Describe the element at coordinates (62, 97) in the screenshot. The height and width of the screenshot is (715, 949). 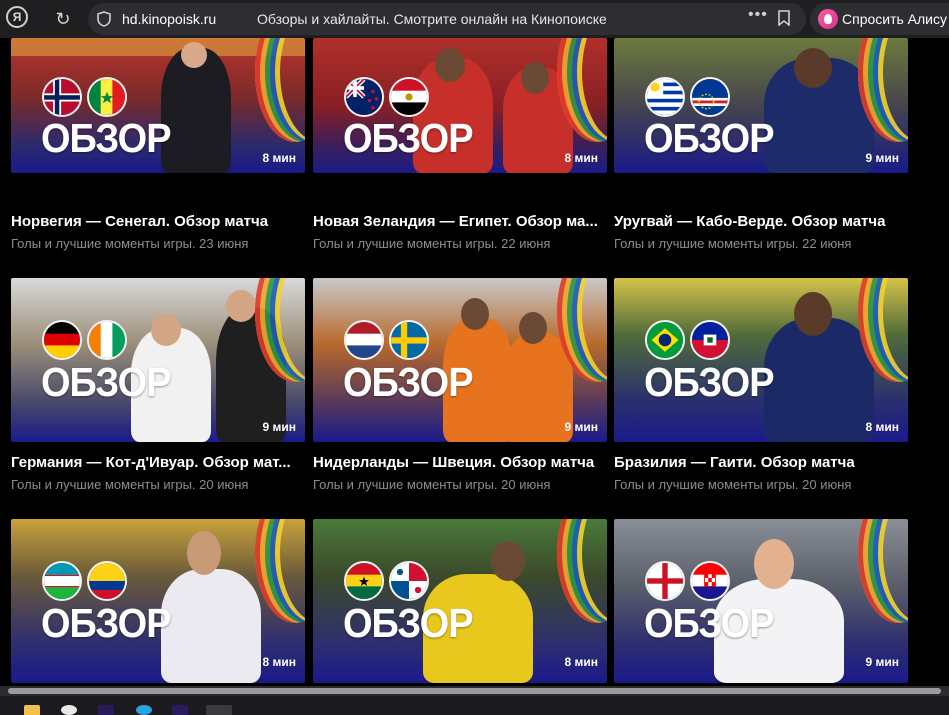
I see `norway-flag-icon` at that location.